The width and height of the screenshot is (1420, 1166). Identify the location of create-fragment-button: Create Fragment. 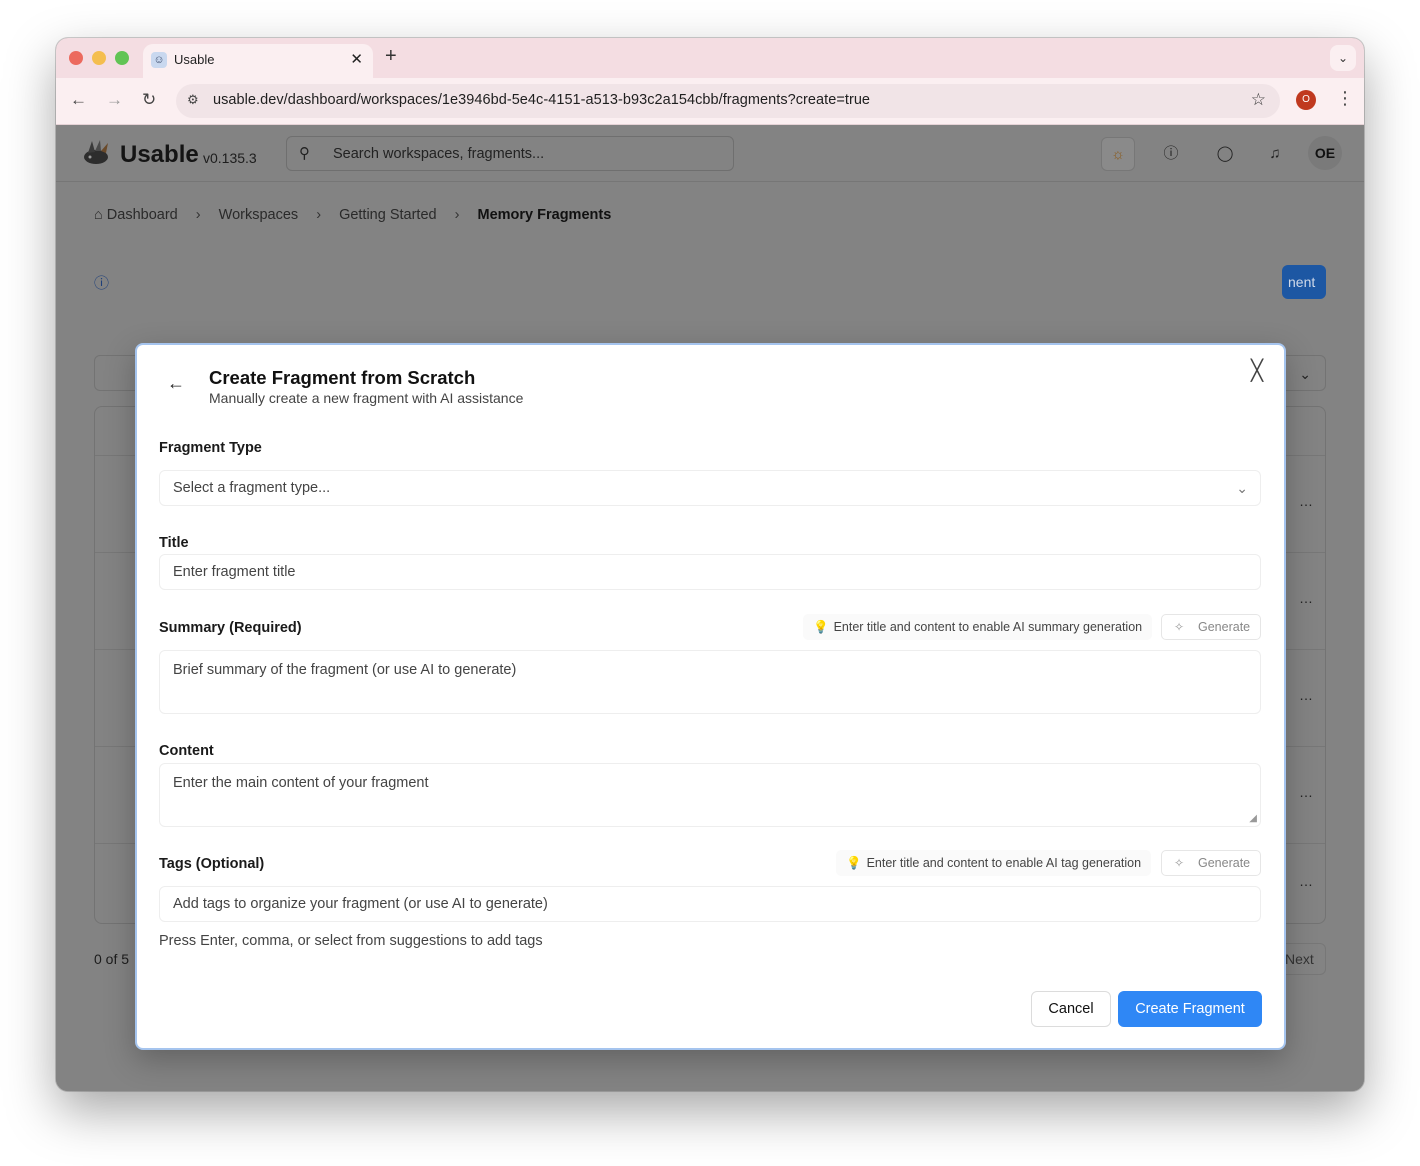
(1190, 1009).